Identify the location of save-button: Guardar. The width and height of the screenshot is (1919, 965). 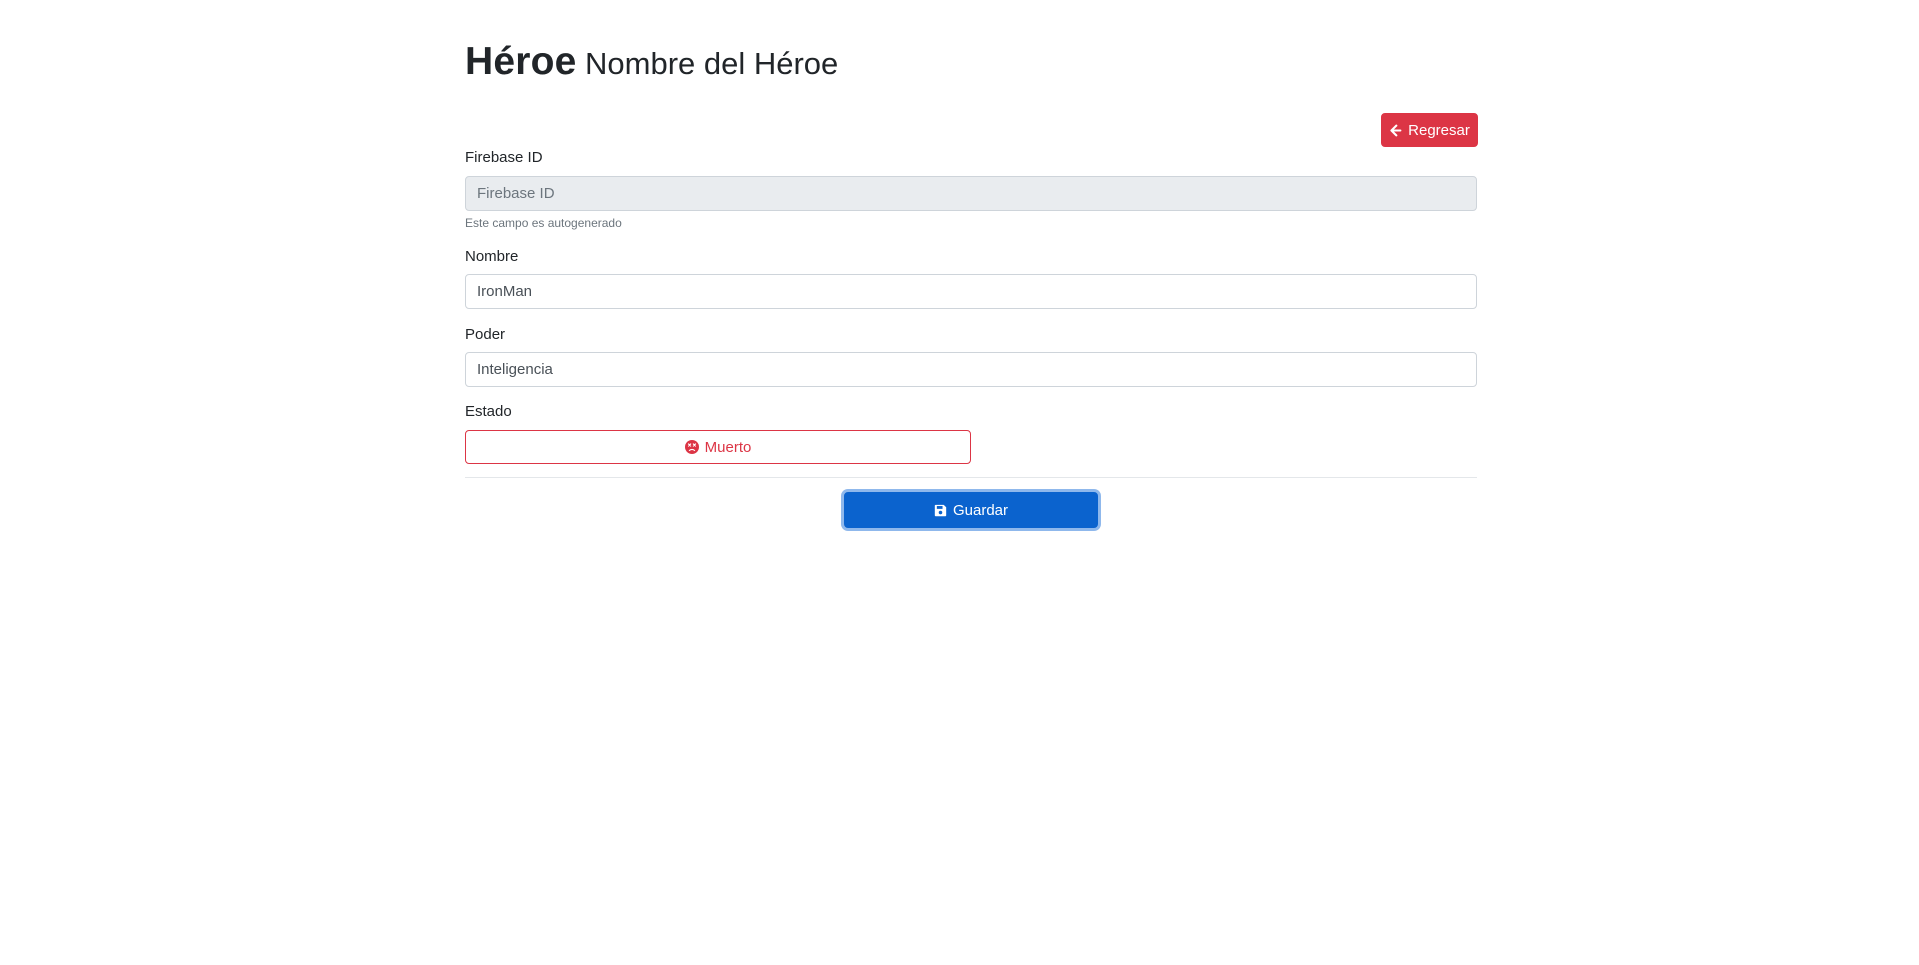
(971, 510).